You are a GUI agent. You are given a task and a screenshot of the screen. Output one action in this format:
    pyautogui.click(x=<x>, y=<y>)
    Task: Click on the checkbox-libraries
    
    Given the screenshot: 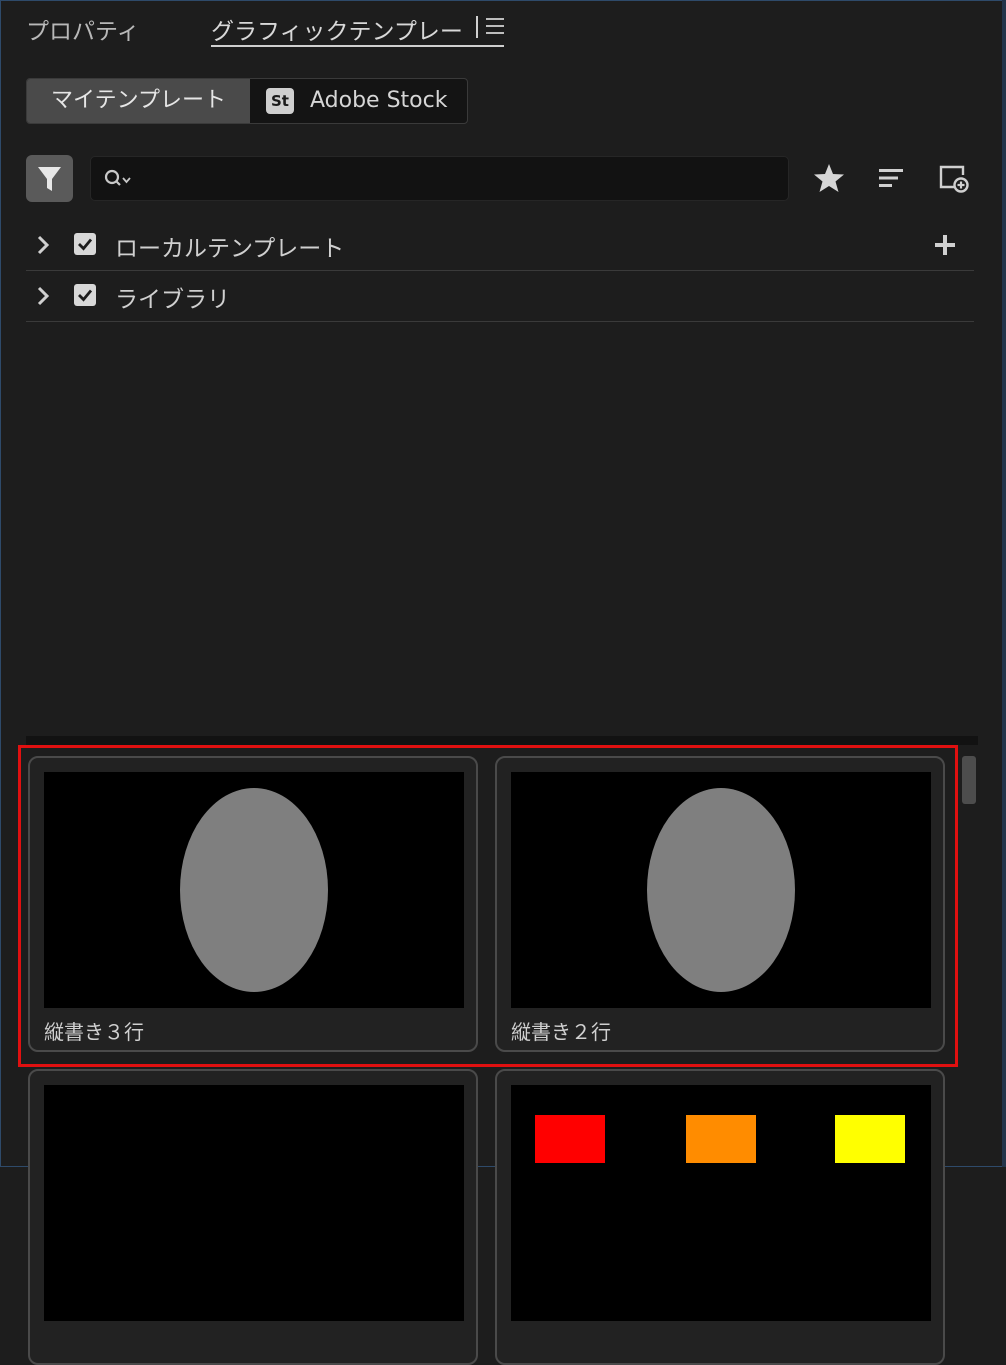 What is the action you would take?
    pyautogui.click(x=85, y=295)
    